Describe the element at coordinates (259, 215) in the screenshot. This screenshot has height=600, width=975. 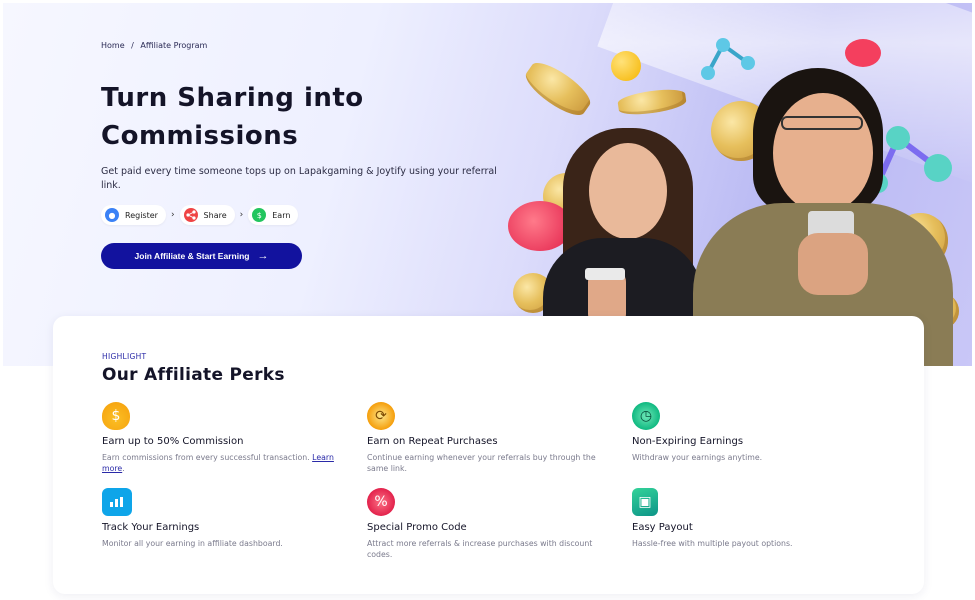
I see `money-icon: $` at that location.